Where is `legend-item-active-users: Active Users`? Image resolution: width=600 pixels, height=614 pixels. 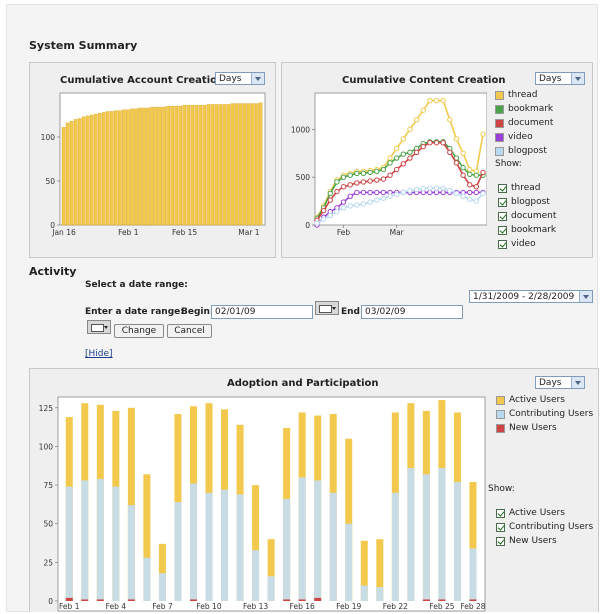 legend-item-active-users: Active Users is located at coordinates (530, 400).